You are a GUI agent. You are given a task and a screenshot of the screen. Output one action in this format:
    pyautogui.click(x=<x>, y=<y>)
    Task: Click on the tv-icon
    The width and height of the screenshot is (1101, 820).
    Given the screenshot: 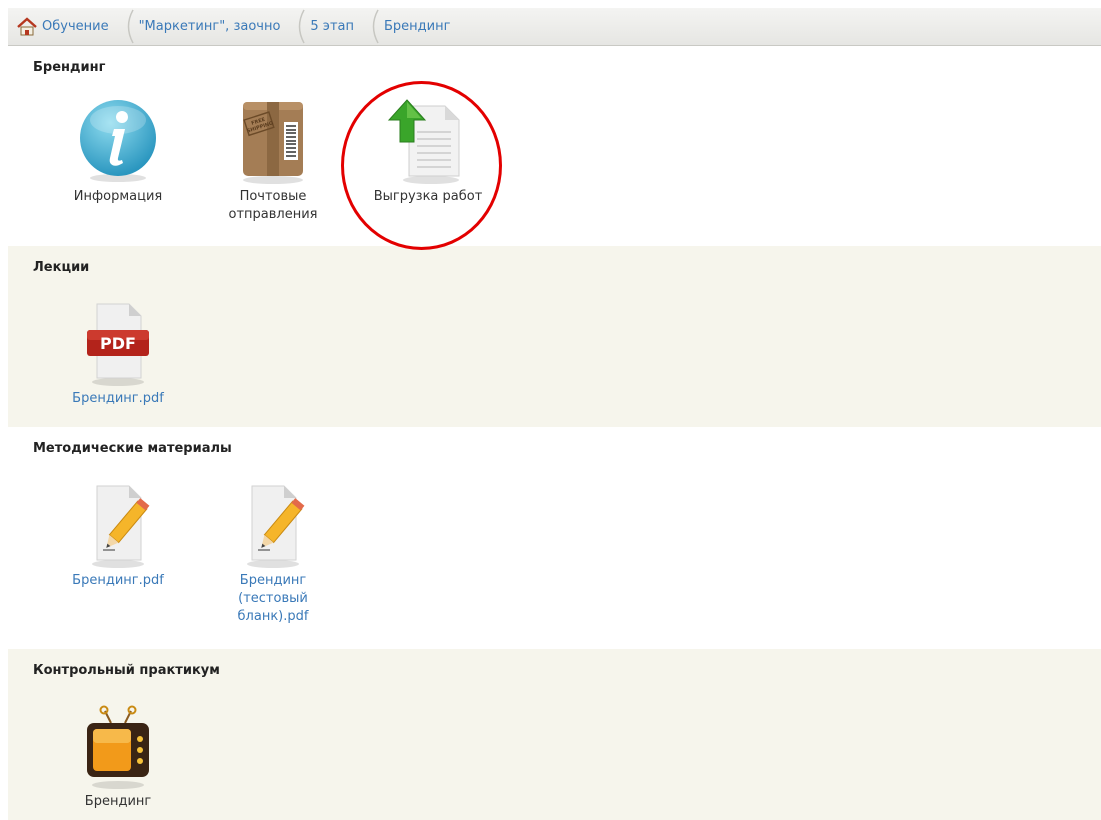 What is the action you would take?
    pyautogui.click(x=118, y=747)
    